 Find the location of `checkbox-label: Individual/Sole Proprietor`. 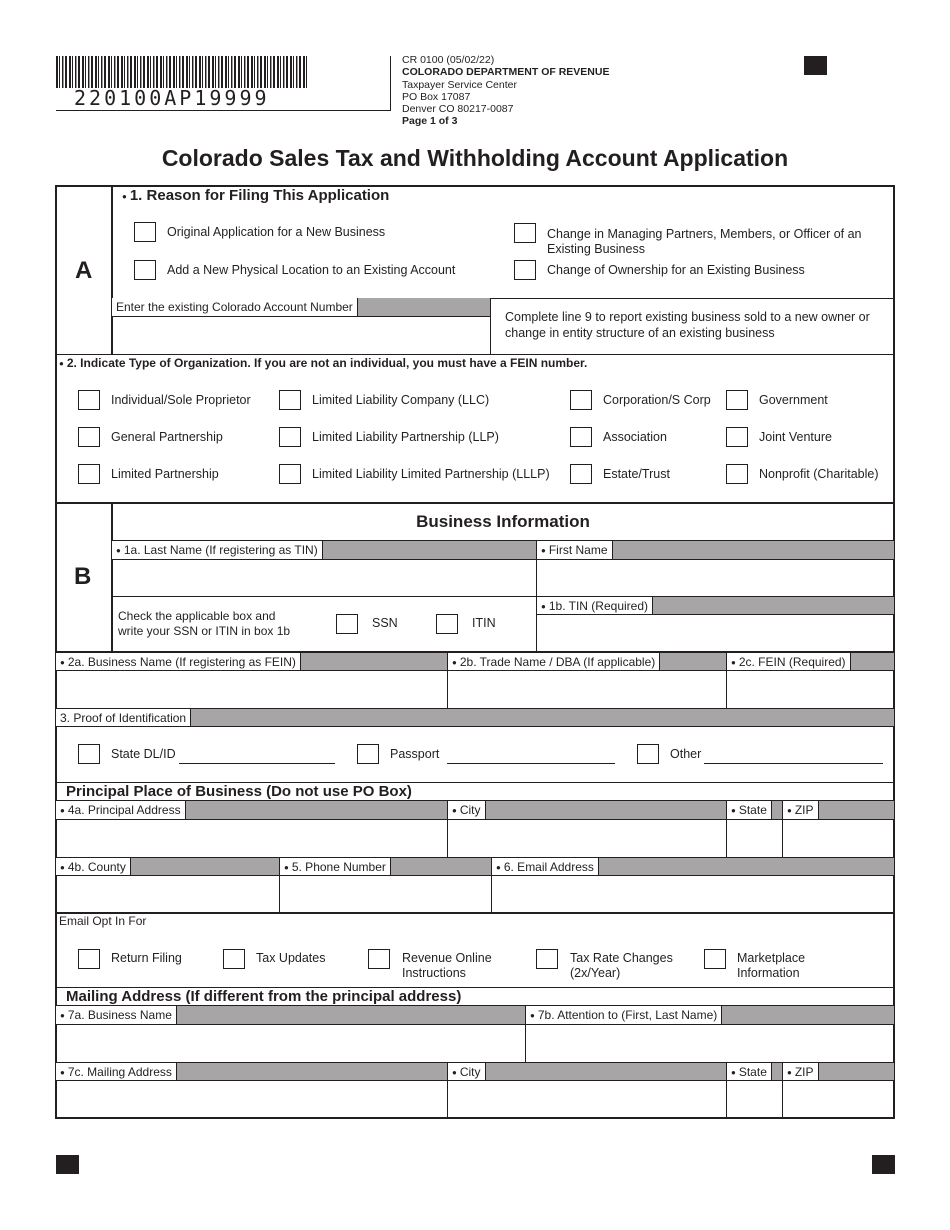

checkbox-label: Individual/Sole Proprietor is located at coordinates (181, 400).